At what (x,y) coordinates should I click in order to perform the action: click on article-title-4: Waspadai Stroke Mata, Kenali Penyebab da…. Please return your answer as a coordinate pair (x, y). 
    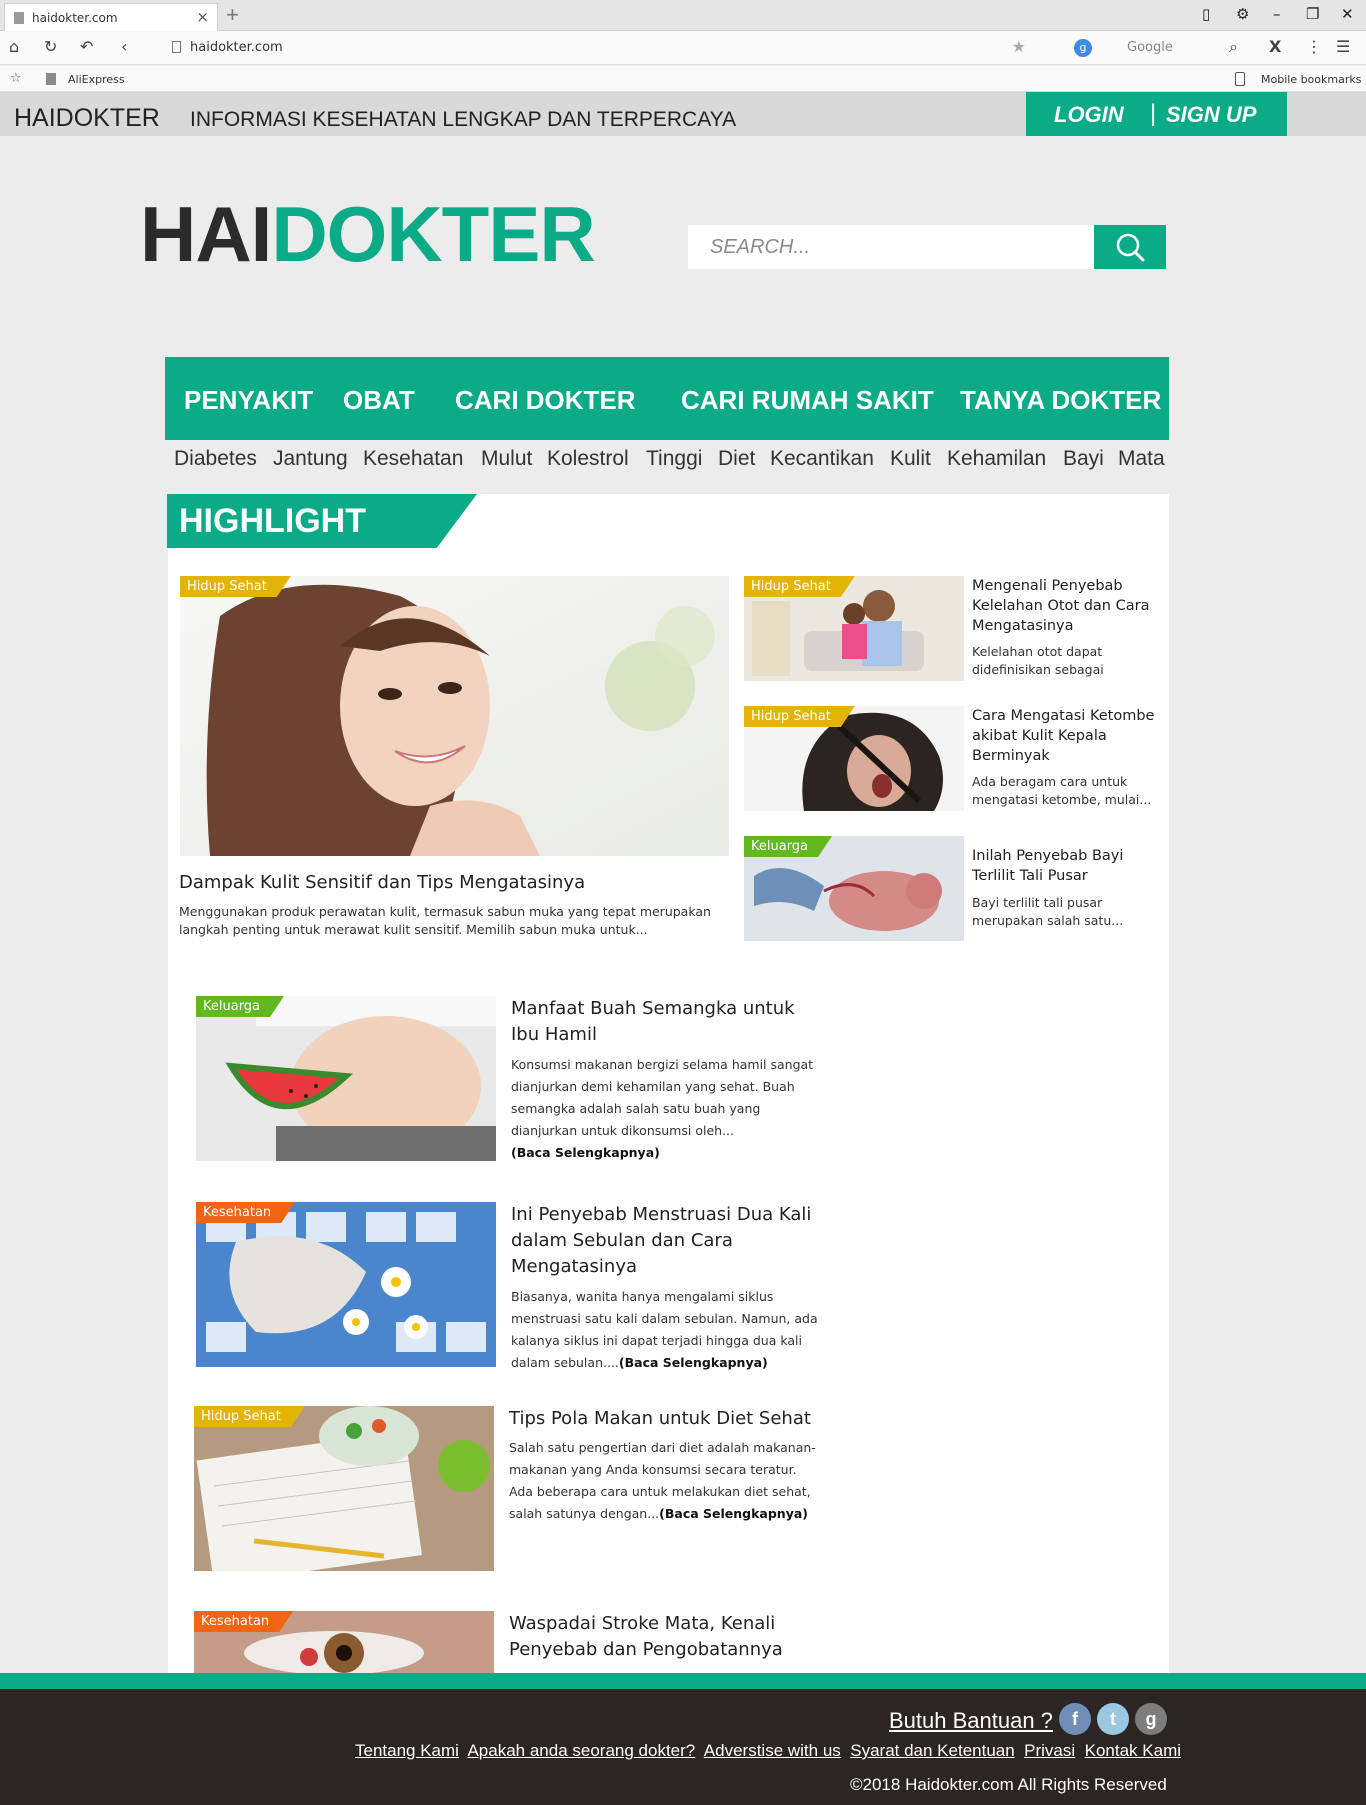
    Looking at the image, I should click on (664, 1637).